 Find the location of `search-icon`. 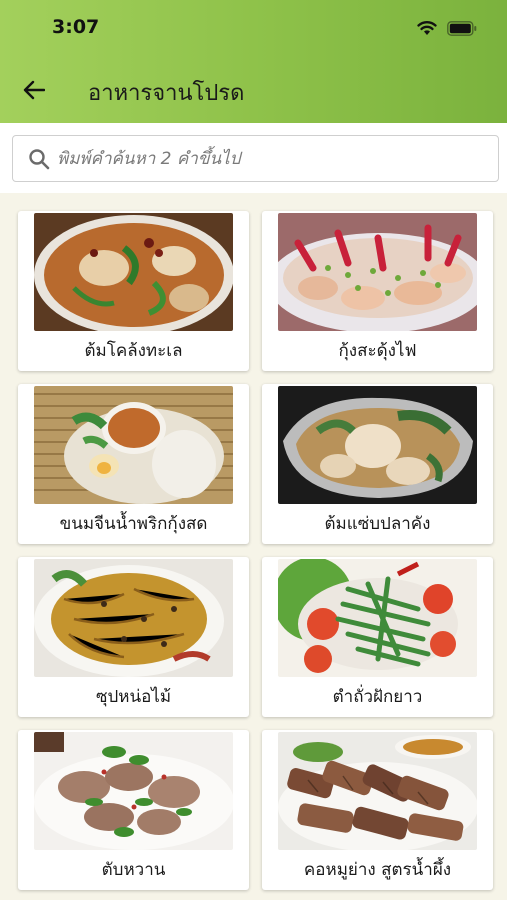

search-icon is located at coordinates (39, 158).